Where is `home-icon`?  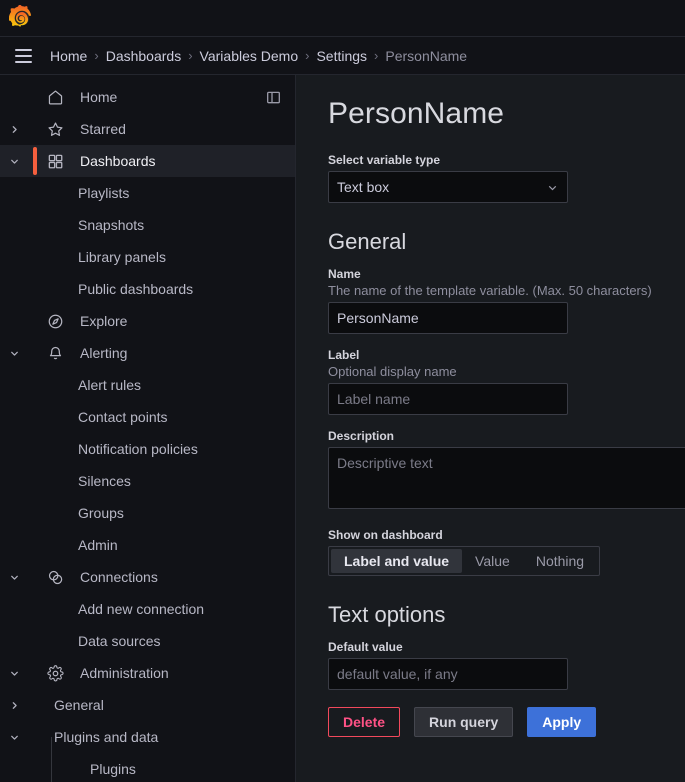 home-icon is located at coordinates (55, 97).